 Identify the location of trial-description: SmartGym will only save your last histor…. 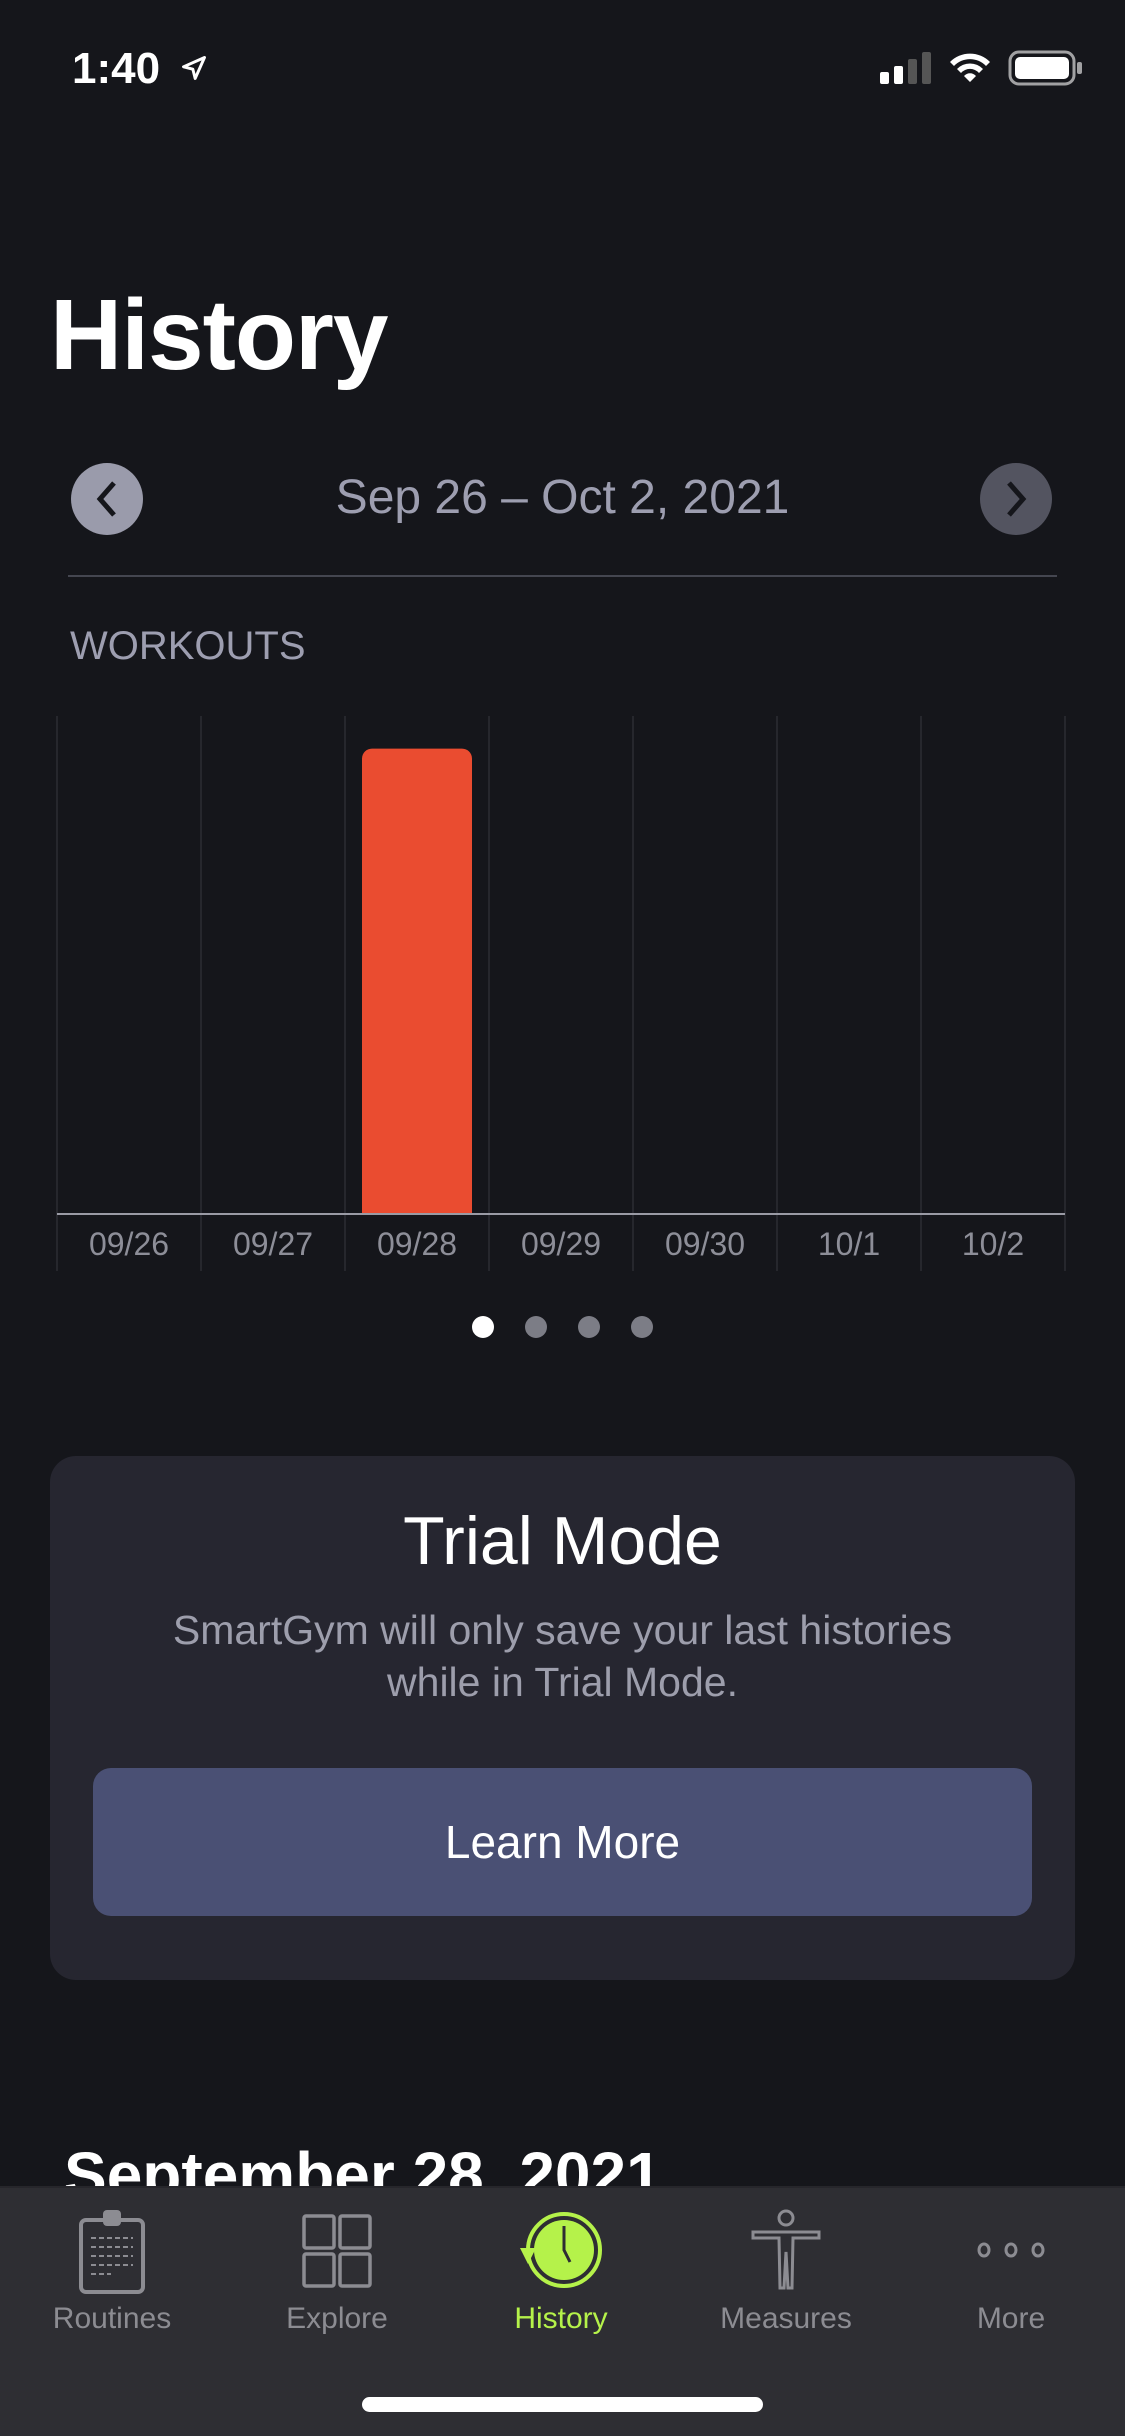
(562, 1656).